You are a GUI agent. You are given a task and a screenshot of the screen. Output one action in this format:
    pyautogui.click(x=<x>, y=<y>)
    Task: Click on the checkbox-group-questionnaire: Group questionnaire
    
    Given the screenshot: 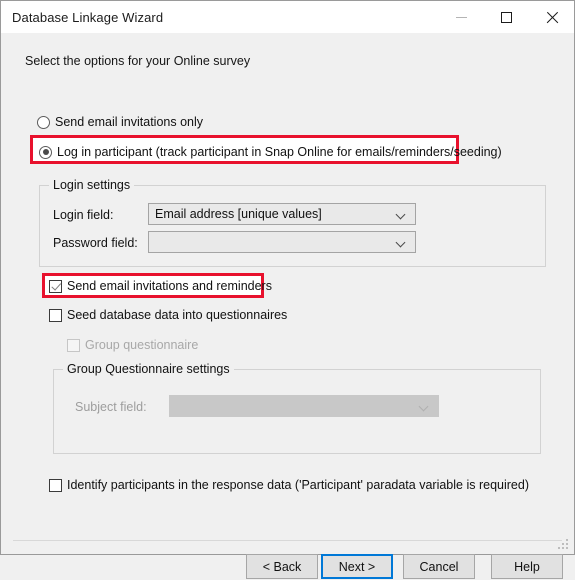 What is the action you would take?
    pyautogui.click(x=132, y=345)
    